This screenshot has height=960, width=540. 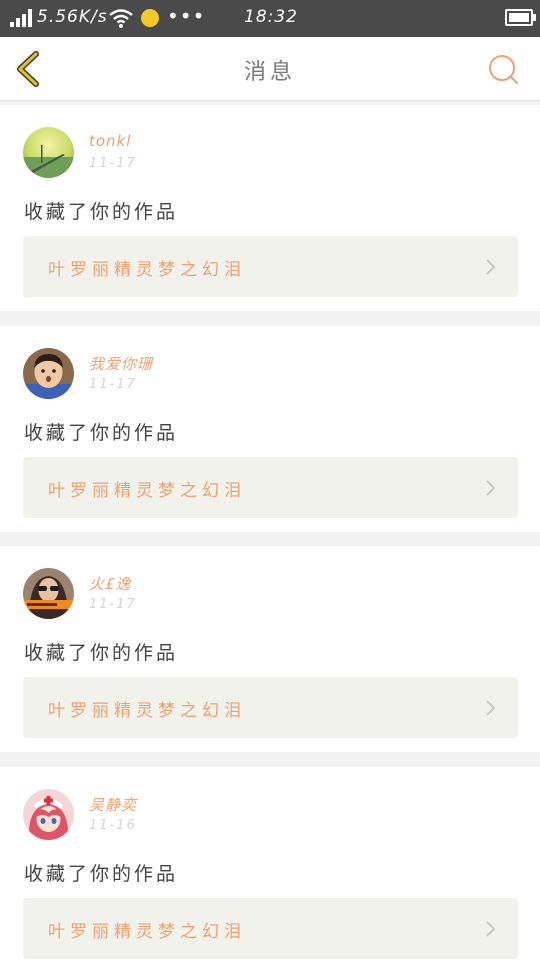 I want to click on girl-sunglasses-avatar, so click(x=48, y=593).